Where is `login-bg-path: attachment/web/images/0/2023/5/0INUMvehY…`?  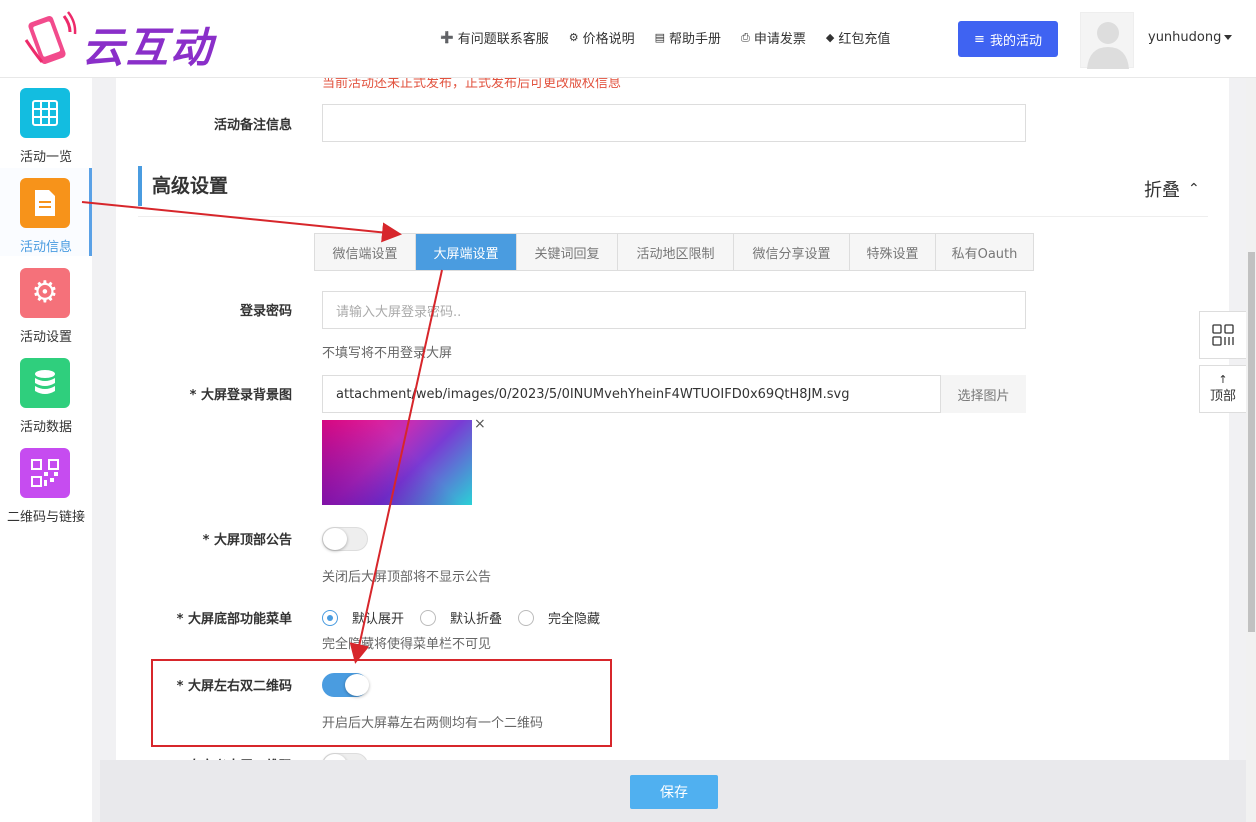
login-bg-path: attachment/web/images/0/2023/5/0INUMvehY… is located at coordinates (593, 394).